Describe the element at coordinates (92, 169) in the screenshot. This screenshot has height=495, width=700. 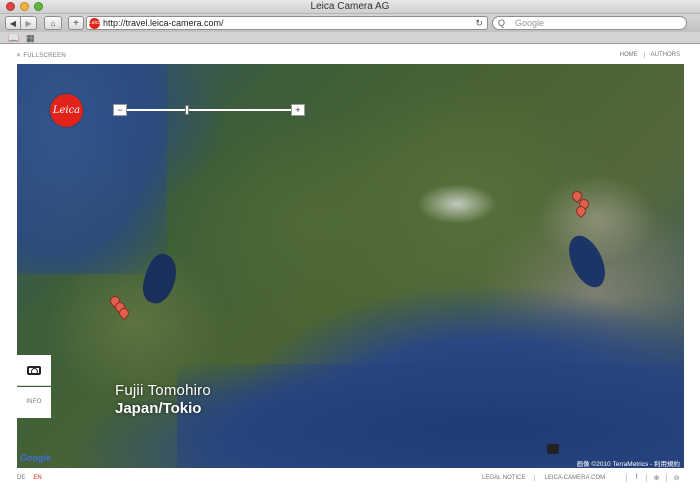
I see `map-sea-region` at that location.